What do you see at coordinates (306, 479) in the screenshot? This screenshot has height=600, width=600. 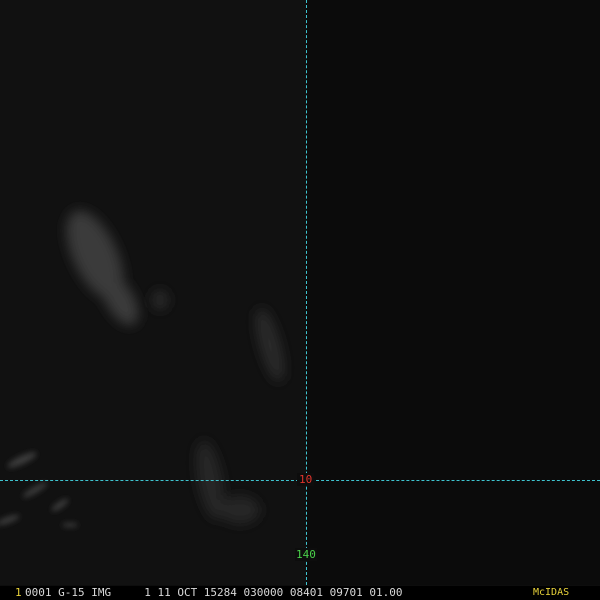 I see `latitude-label: 10` at bounding box center [306, 479].